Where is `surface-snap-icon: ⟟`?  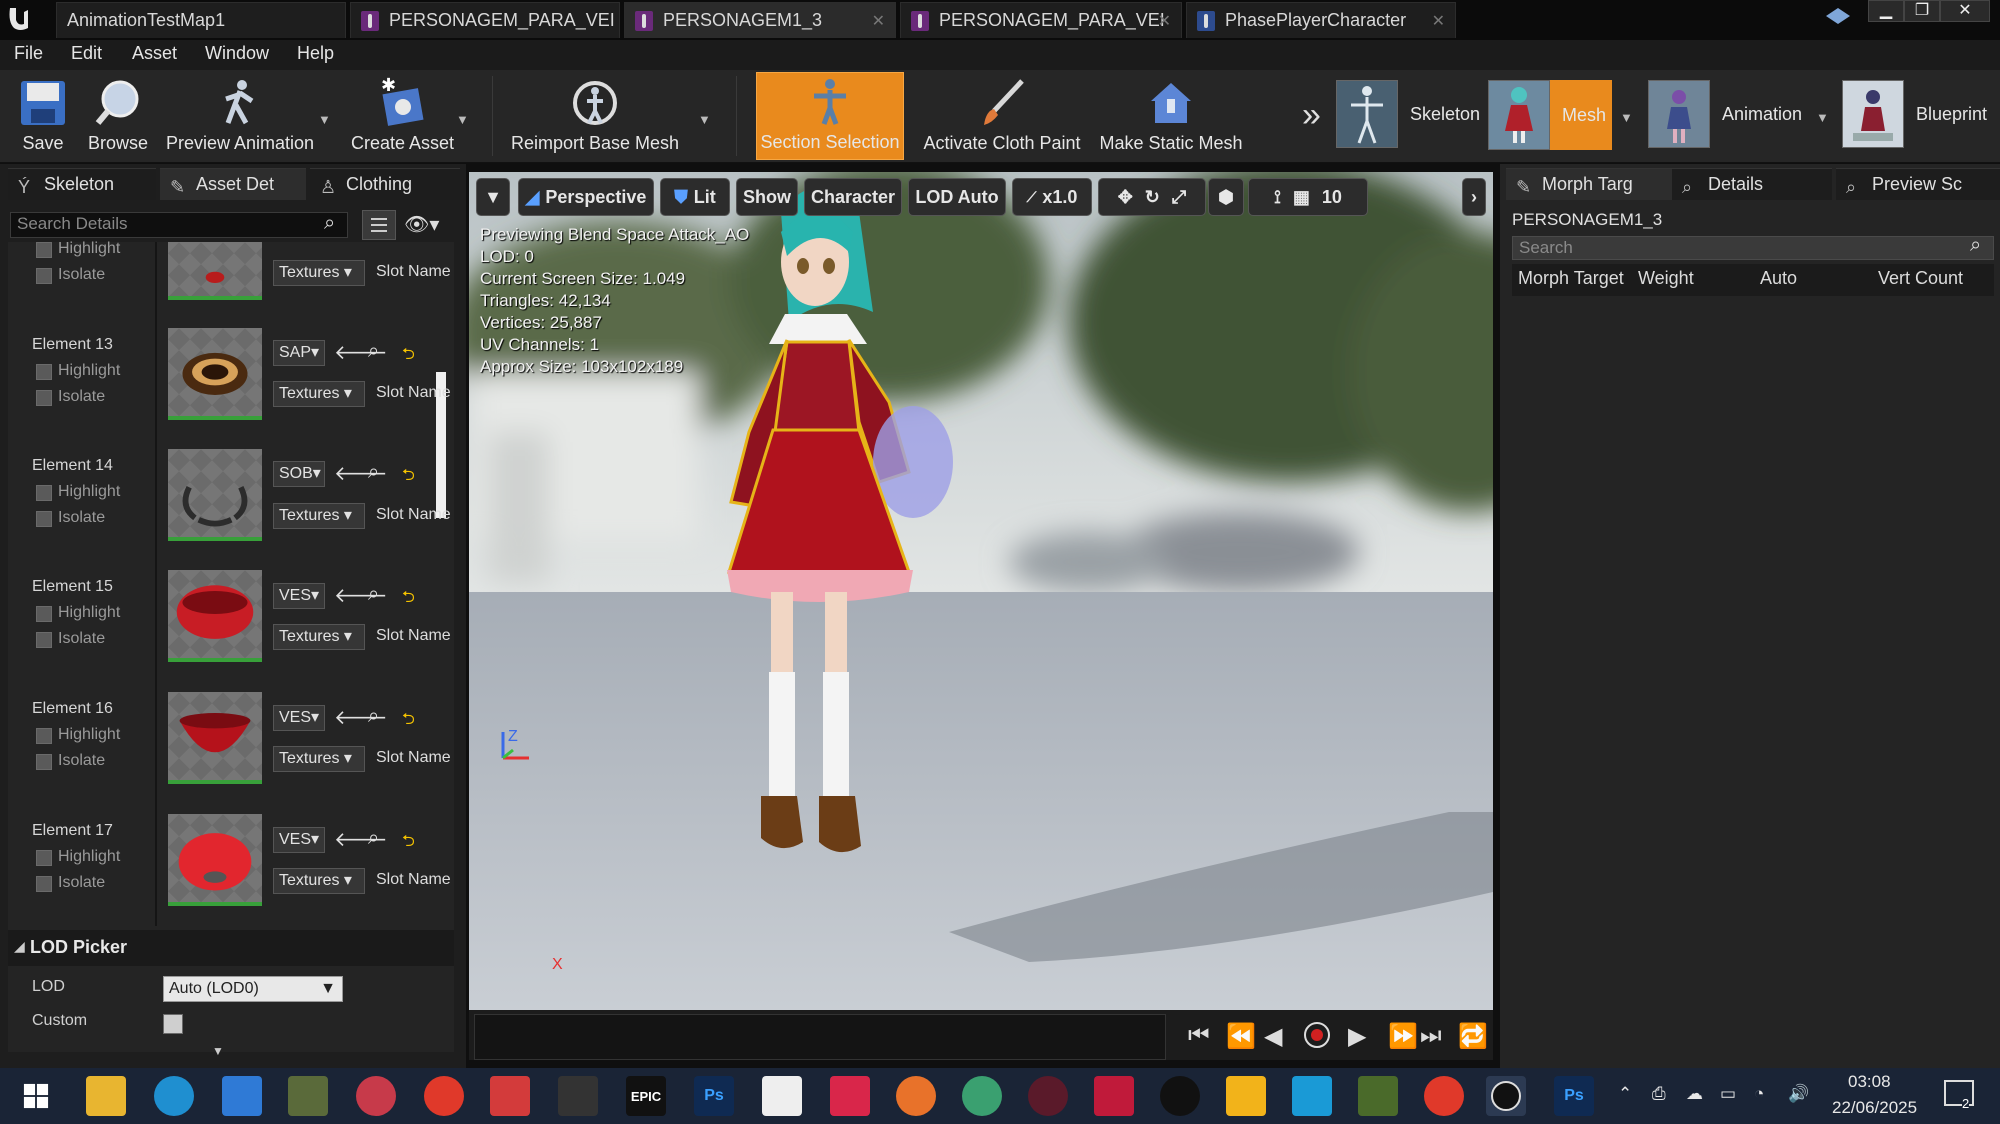
surface-snap-icon: ⟟ is located at coordinates (1277, 197).